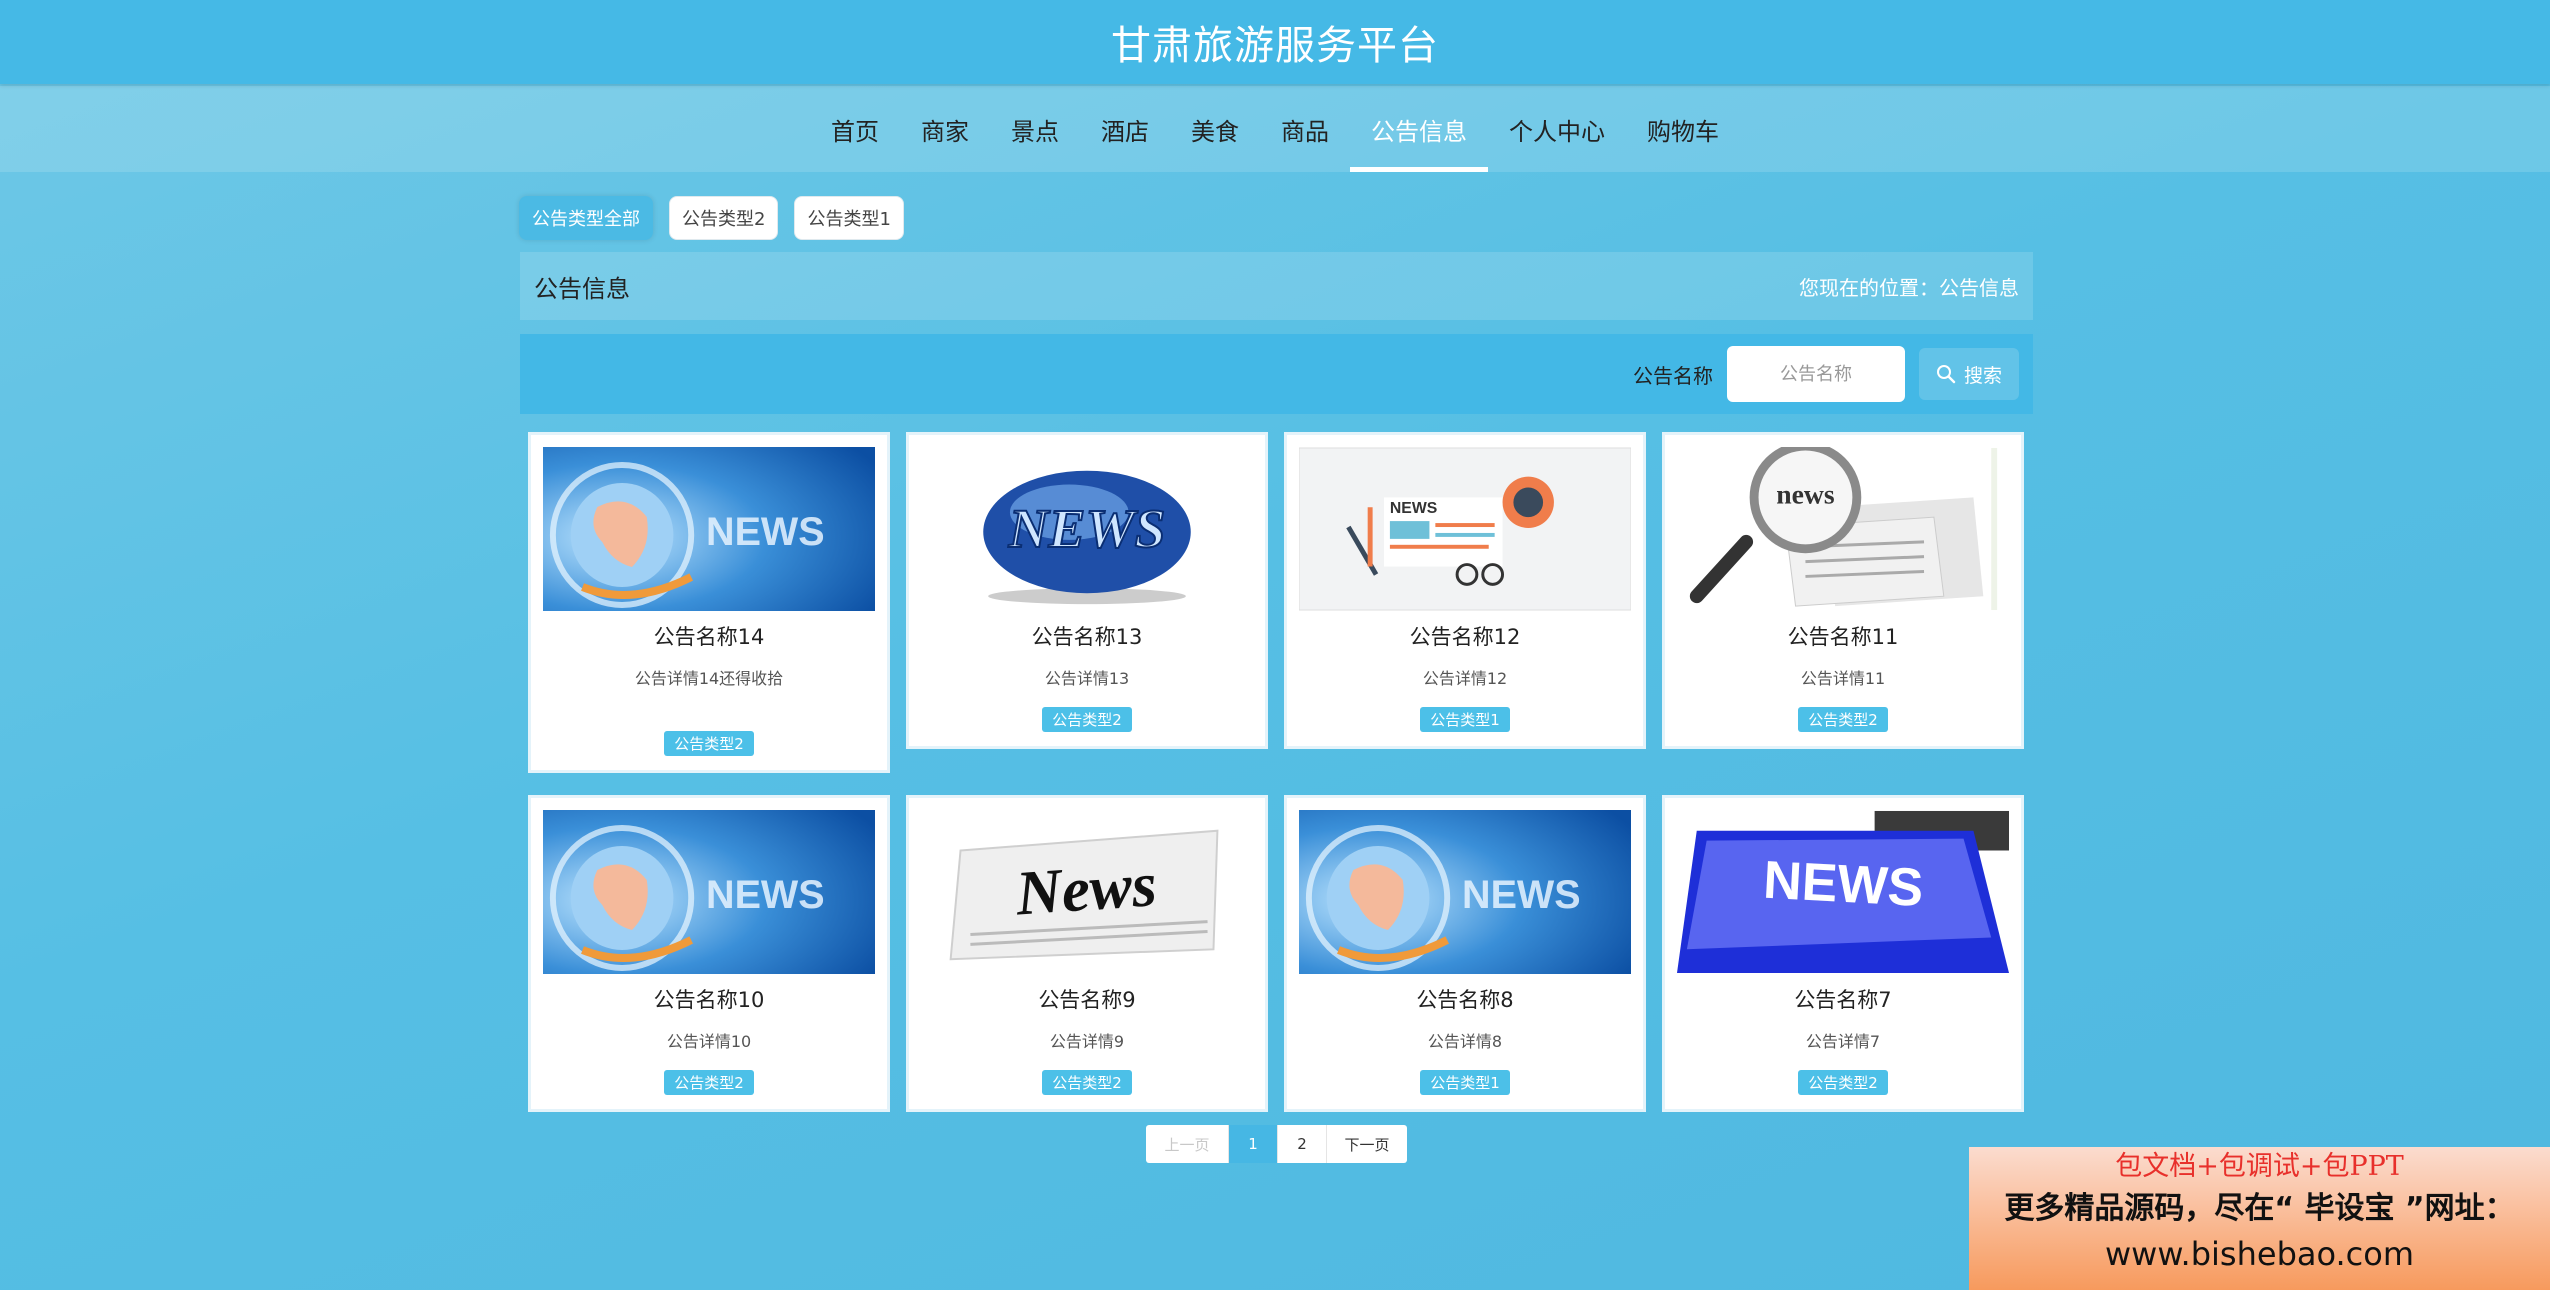 This screenshot has width=2550, height=1290. What do you see at coordinates (849, 218) in the screenshot?
I see `filter-type-1: 公告类型1` at bounding box center [849, 218].